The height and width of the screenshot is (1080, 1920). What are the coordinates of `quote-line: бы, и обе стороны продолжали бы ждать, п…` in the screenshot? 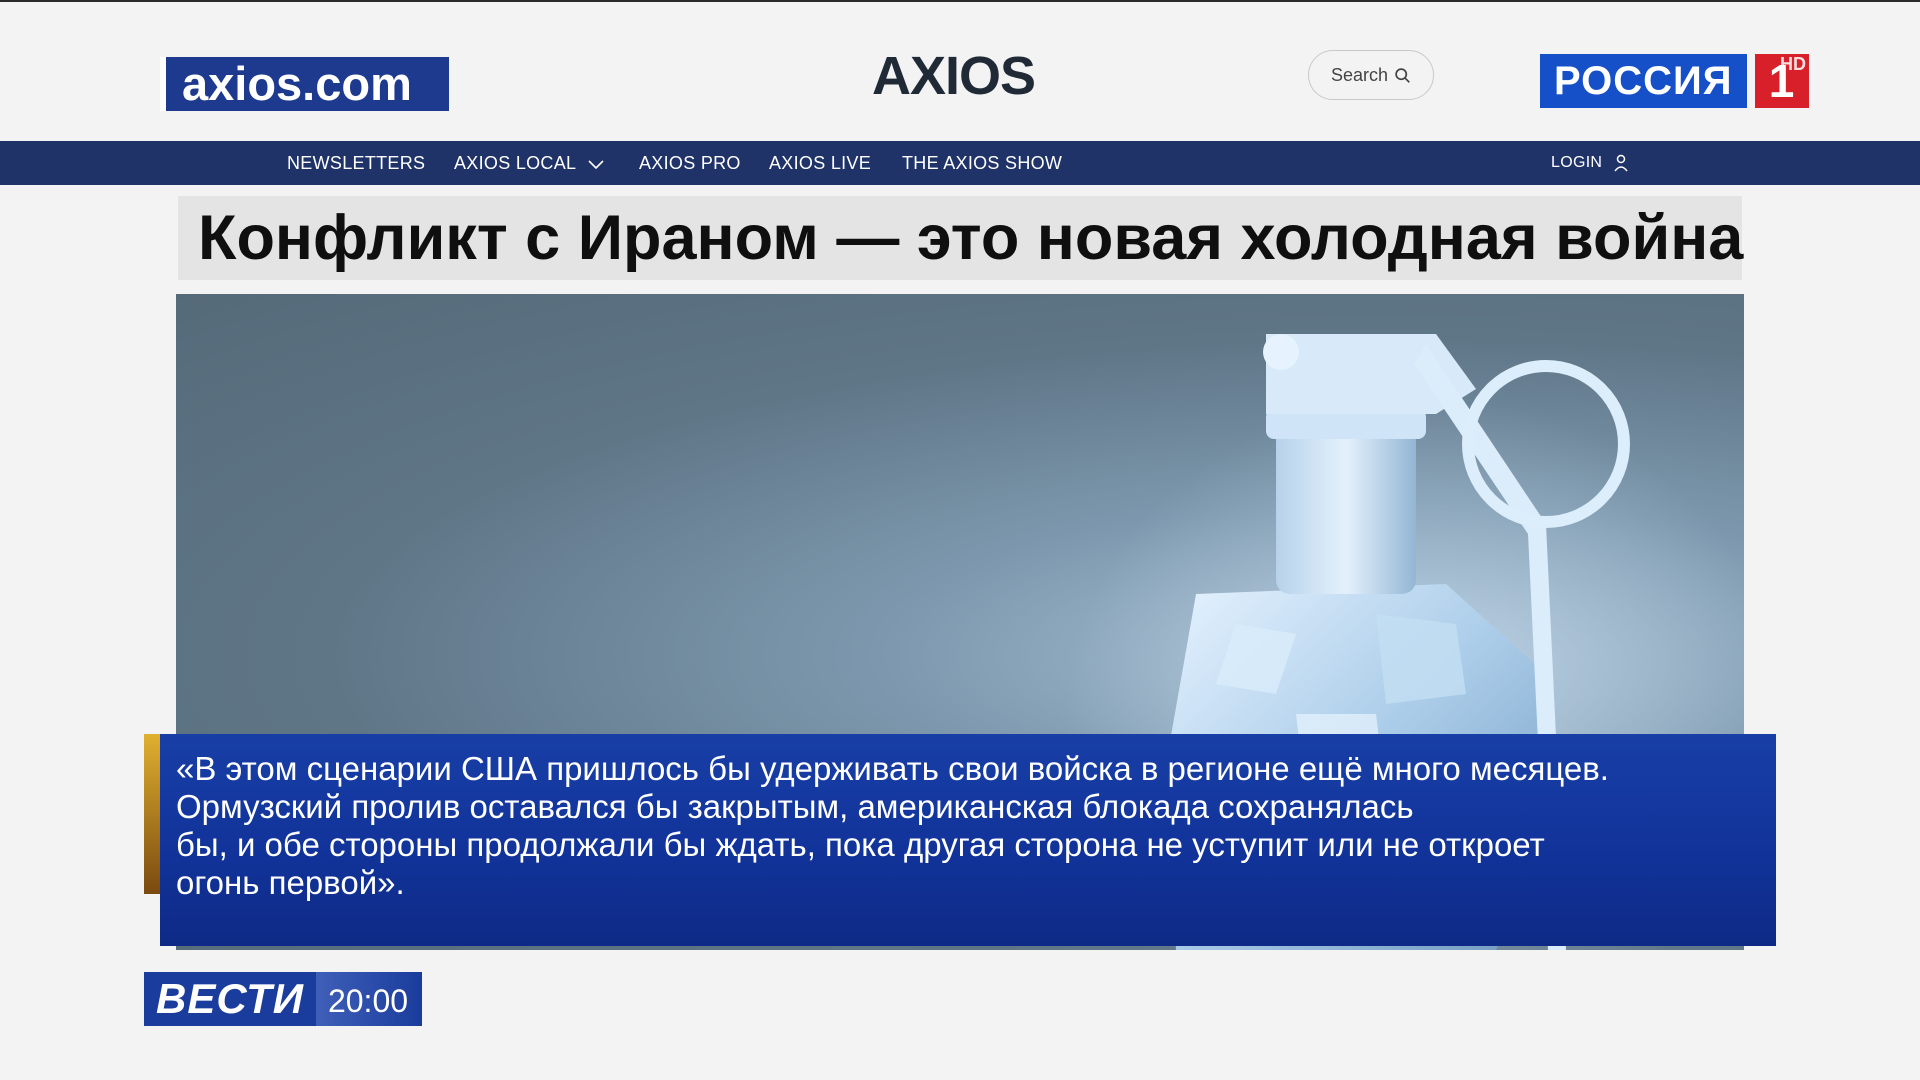 It's located at (860, 844).